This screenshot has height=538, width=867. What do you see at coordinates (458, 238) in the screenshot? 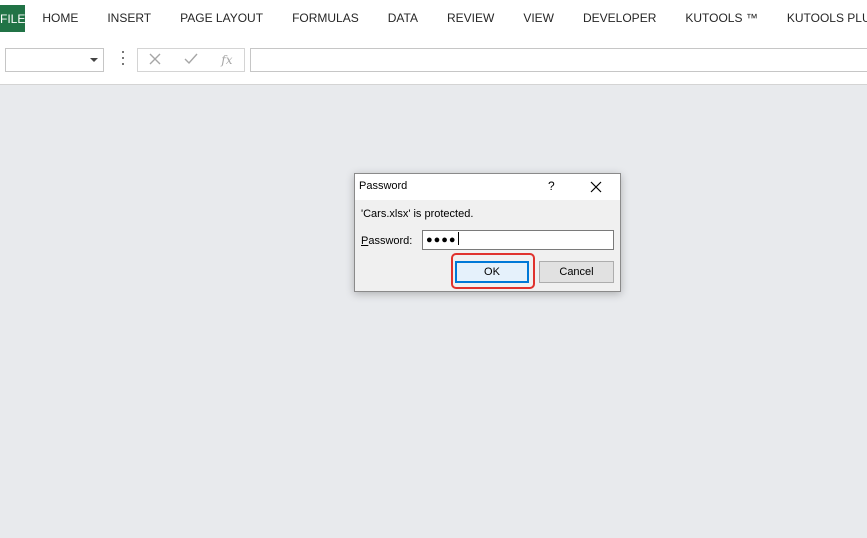
I see `text-caret` at bounding box center [458, 238].